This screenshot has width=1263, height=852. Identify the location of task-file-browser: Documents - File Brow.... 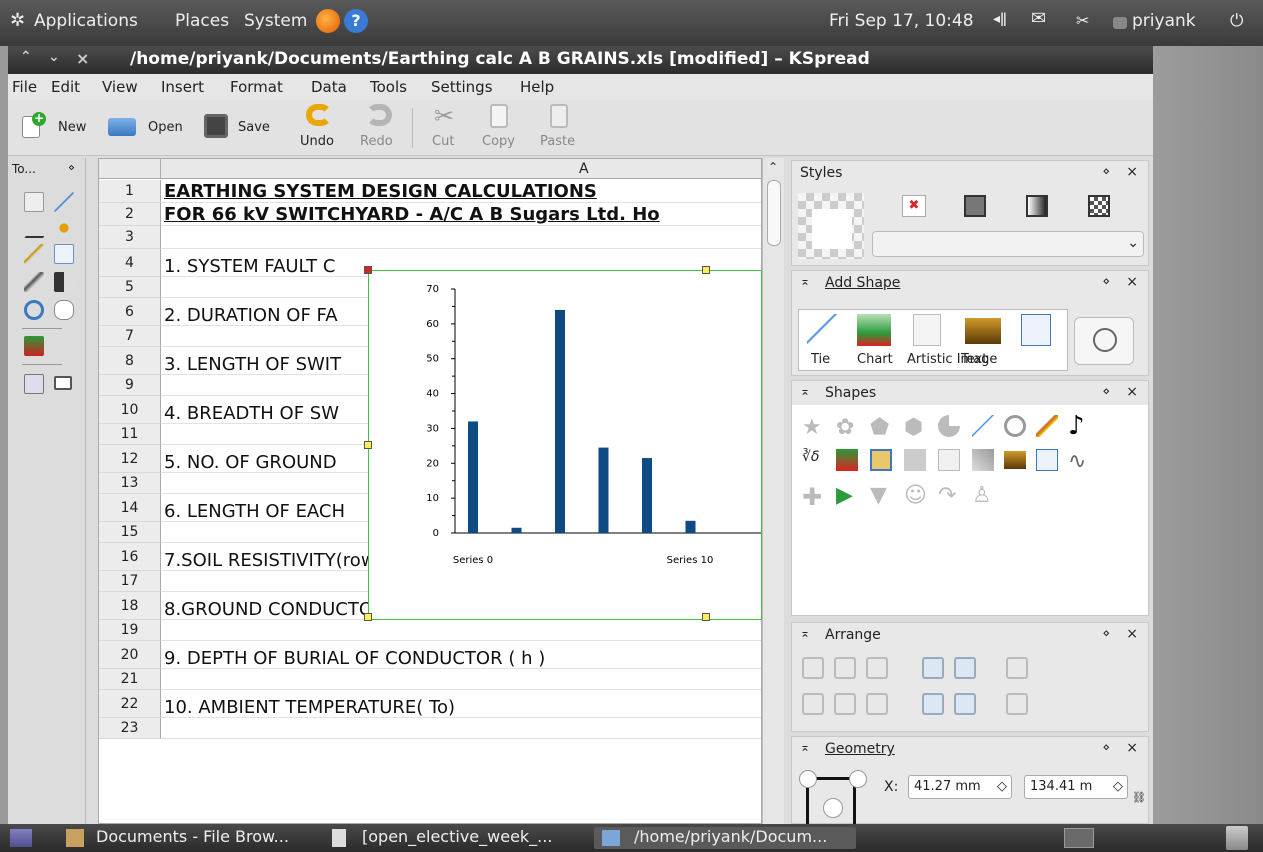
(192, 838).